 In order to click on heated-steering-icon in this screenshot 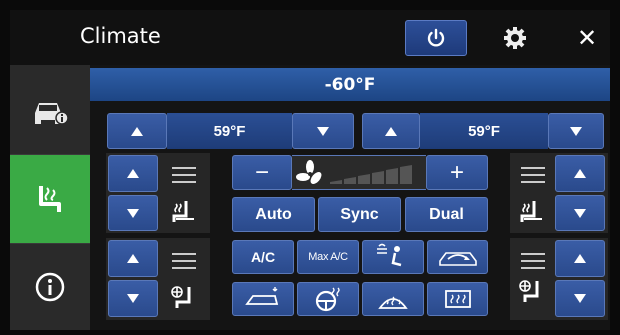, I will do `click(327, 299)`.